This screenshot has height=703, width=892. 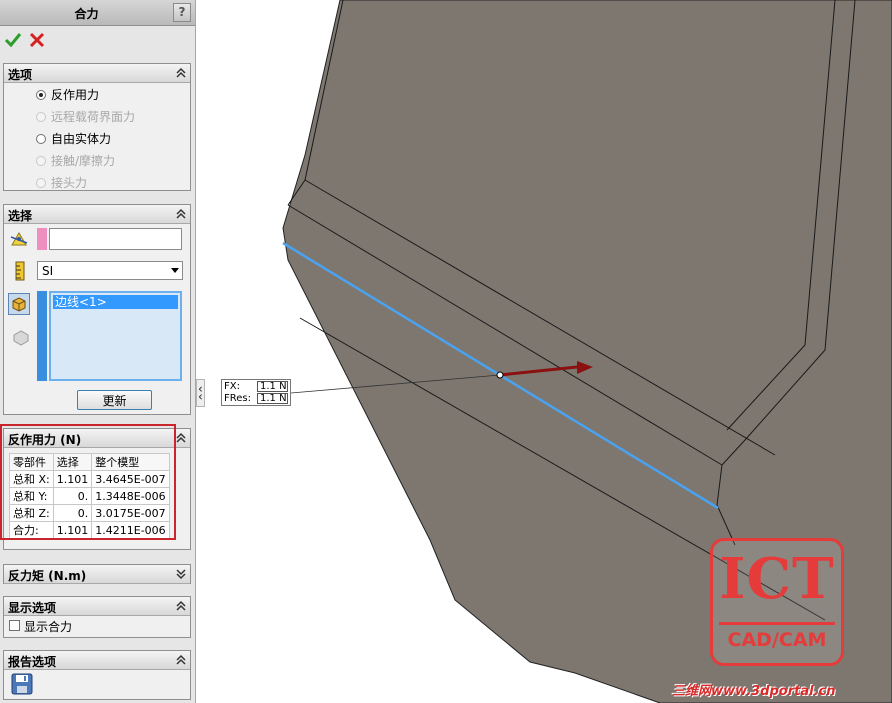 I want to click on show-resultant-checkbox, so click(x=14, y=625).